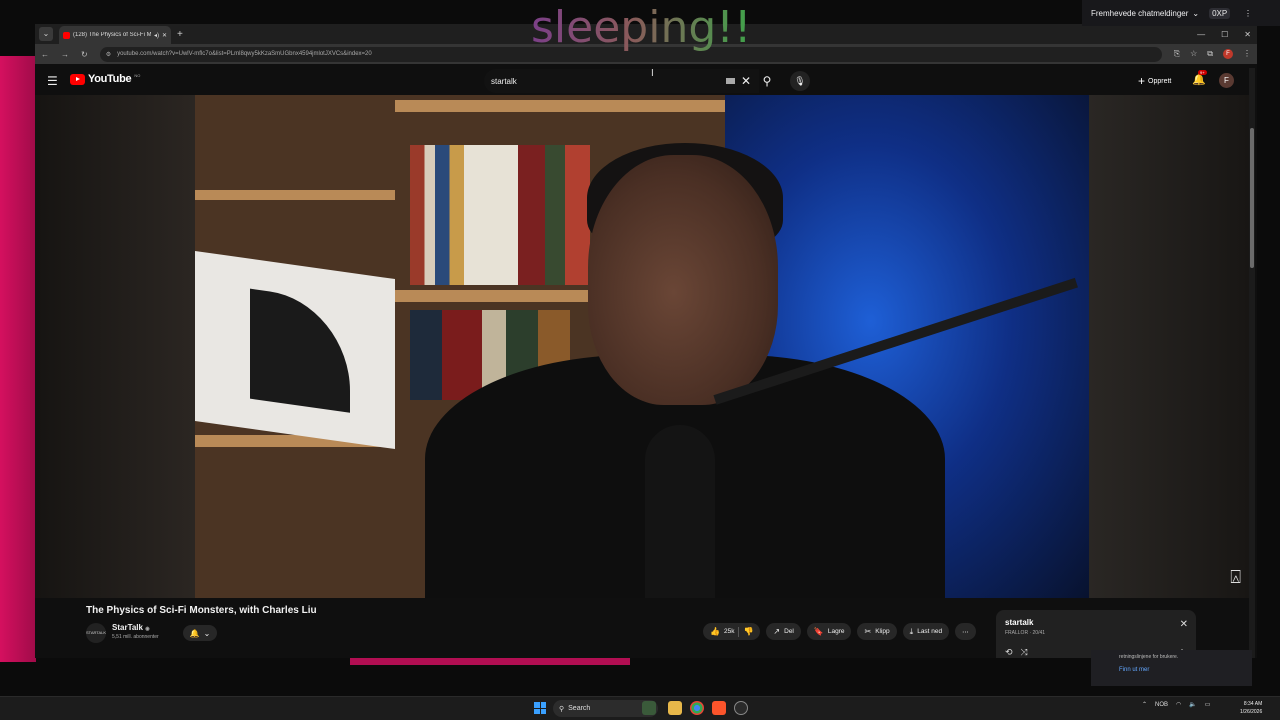 The width and height of the screenshot is (1280, 720). Describe the element at coordinates (1024, 652) in the screenshot. I see `shuffle-icon: ⤨` at that location.